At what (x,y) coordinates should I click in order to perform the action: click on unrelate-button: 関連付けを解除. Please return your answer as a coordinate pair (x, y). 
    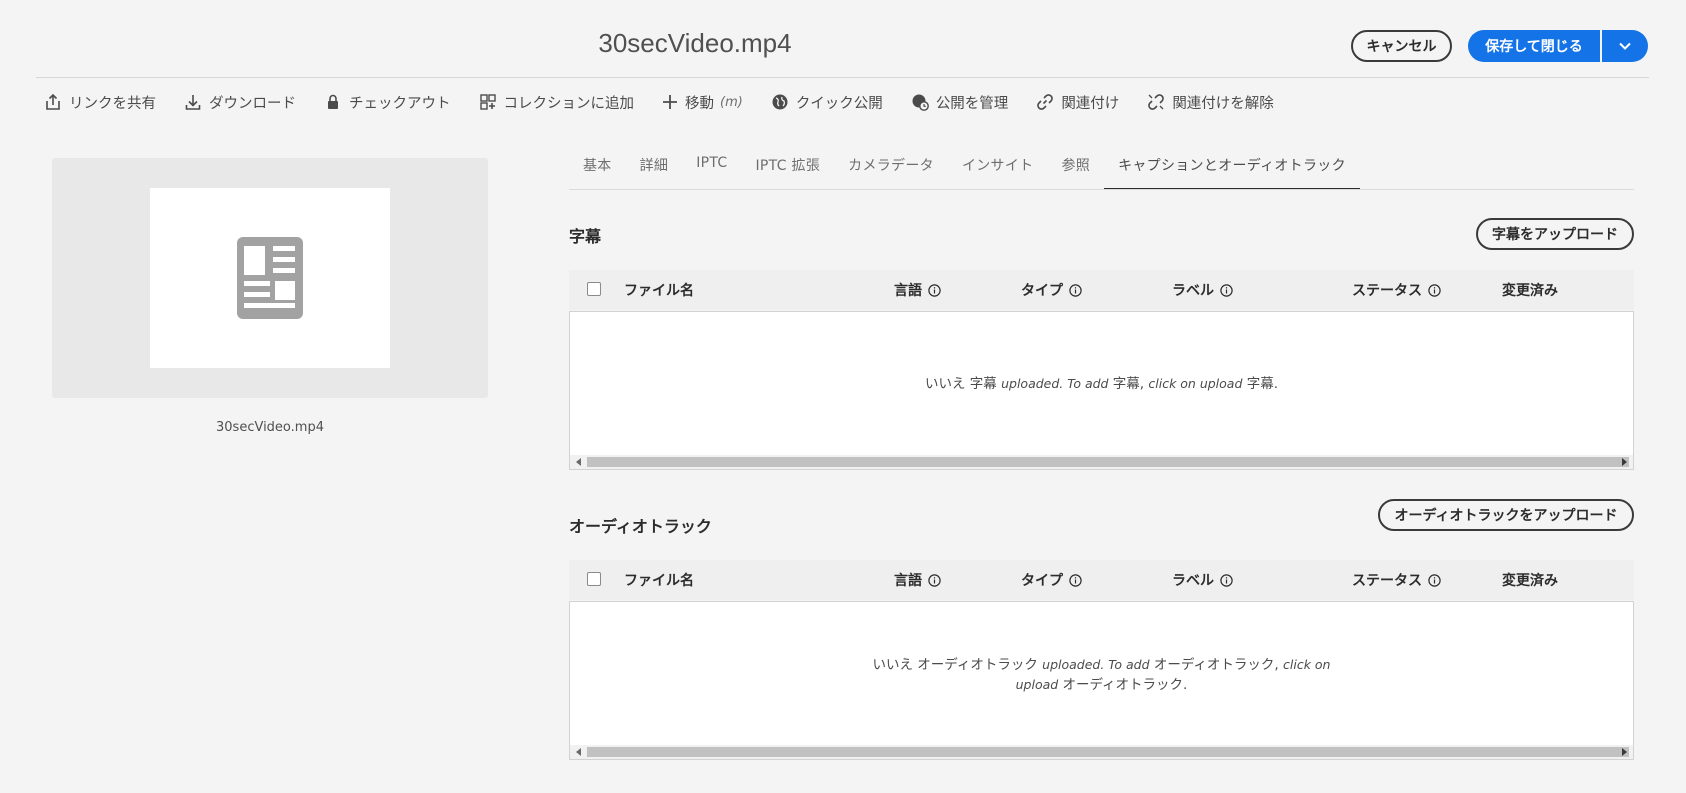
    Looking at the image, I should click on (1210, 102).